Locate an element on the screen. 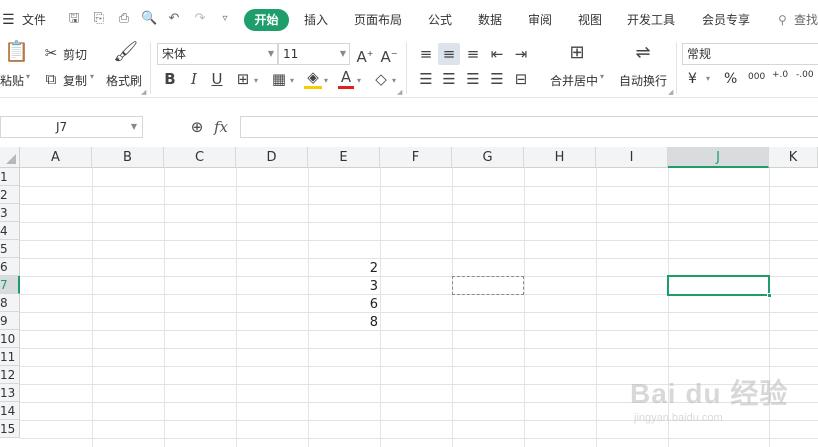 The image size is (818, 447). print-icon: ⎙ is located at coordinates (124, 19).